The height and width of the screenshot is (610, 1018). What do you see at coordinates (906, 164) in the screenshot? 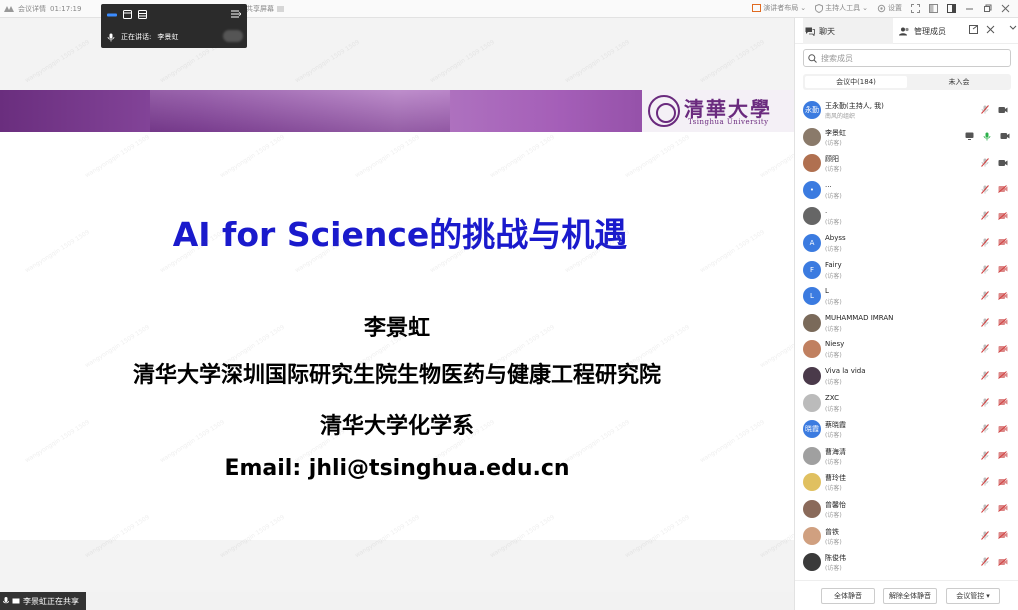
I see `member-row: 顾阳 (访客)` at bounding box center [906, 164].